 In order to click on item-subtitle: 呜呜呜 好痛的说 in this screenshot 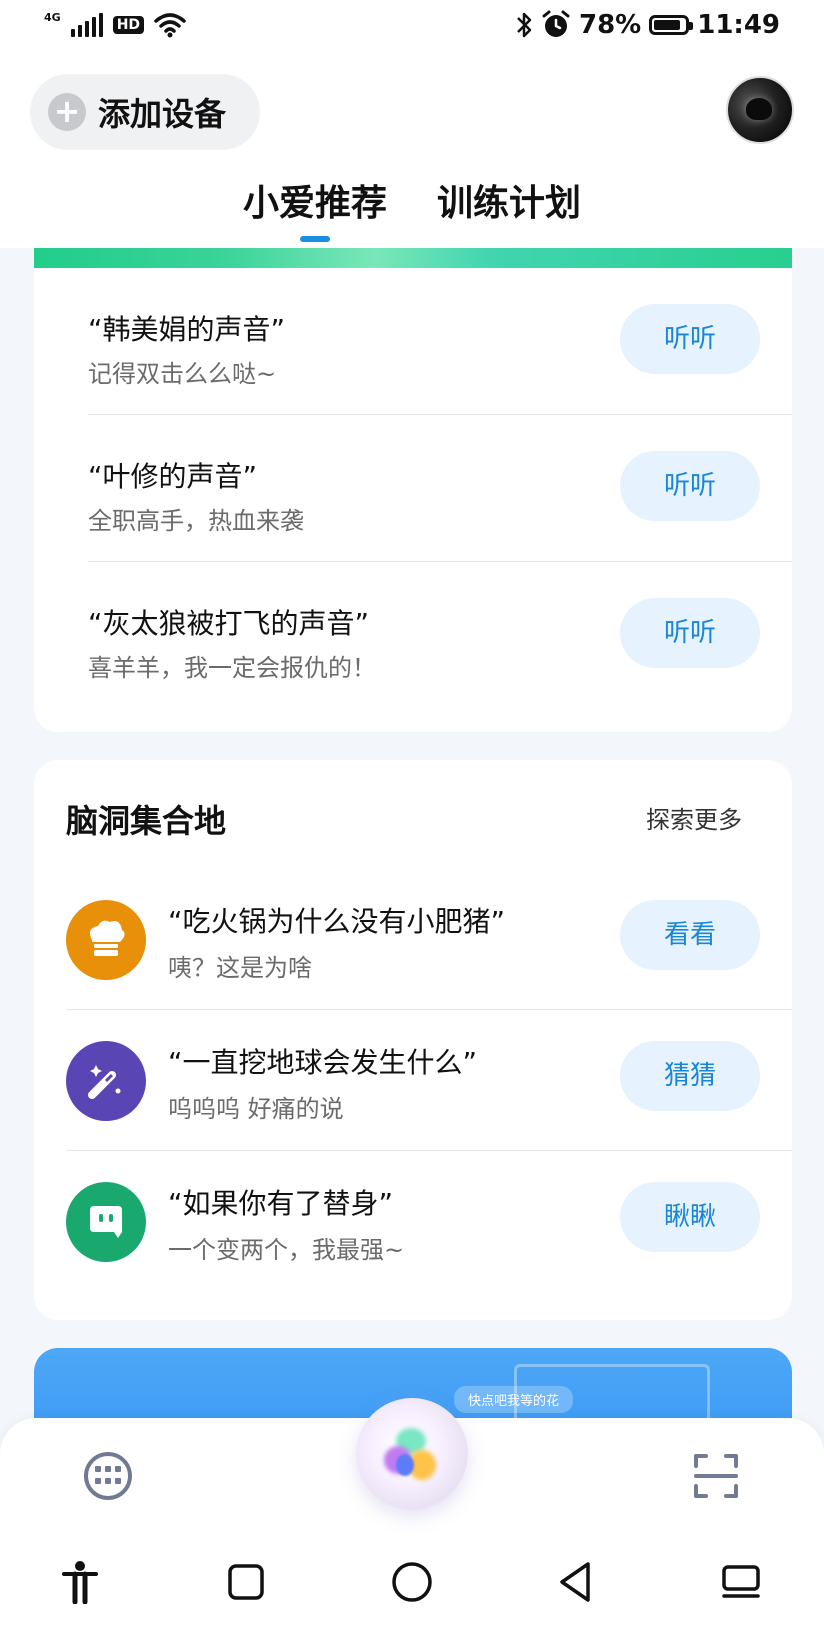, I will do `click(256, 1109)`.